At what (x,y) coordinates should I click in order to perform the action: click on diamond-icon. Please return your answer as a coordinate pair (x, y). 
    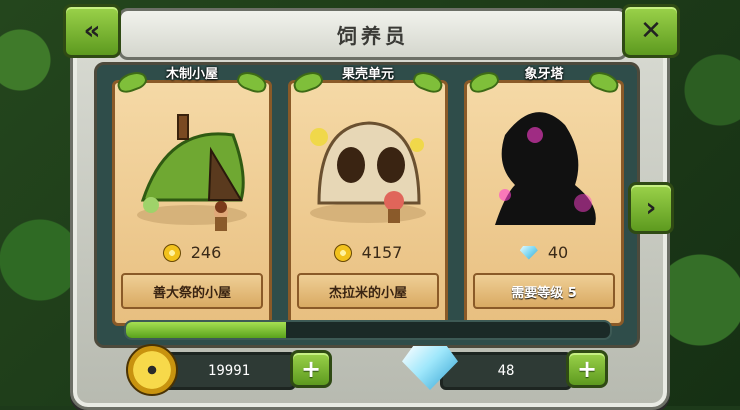
    Looking at the image, I should click on (528, 252).